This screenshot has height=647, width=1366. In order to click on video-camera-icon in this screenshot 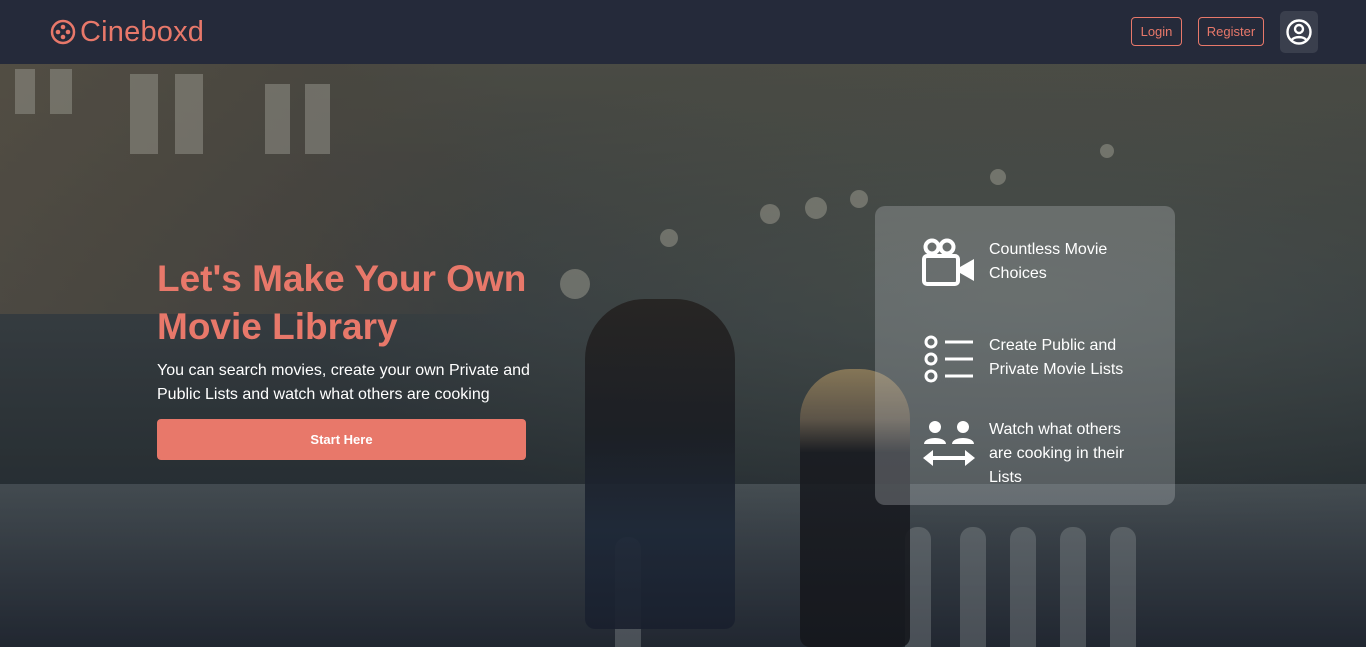, I will do `click(948, 262)`.